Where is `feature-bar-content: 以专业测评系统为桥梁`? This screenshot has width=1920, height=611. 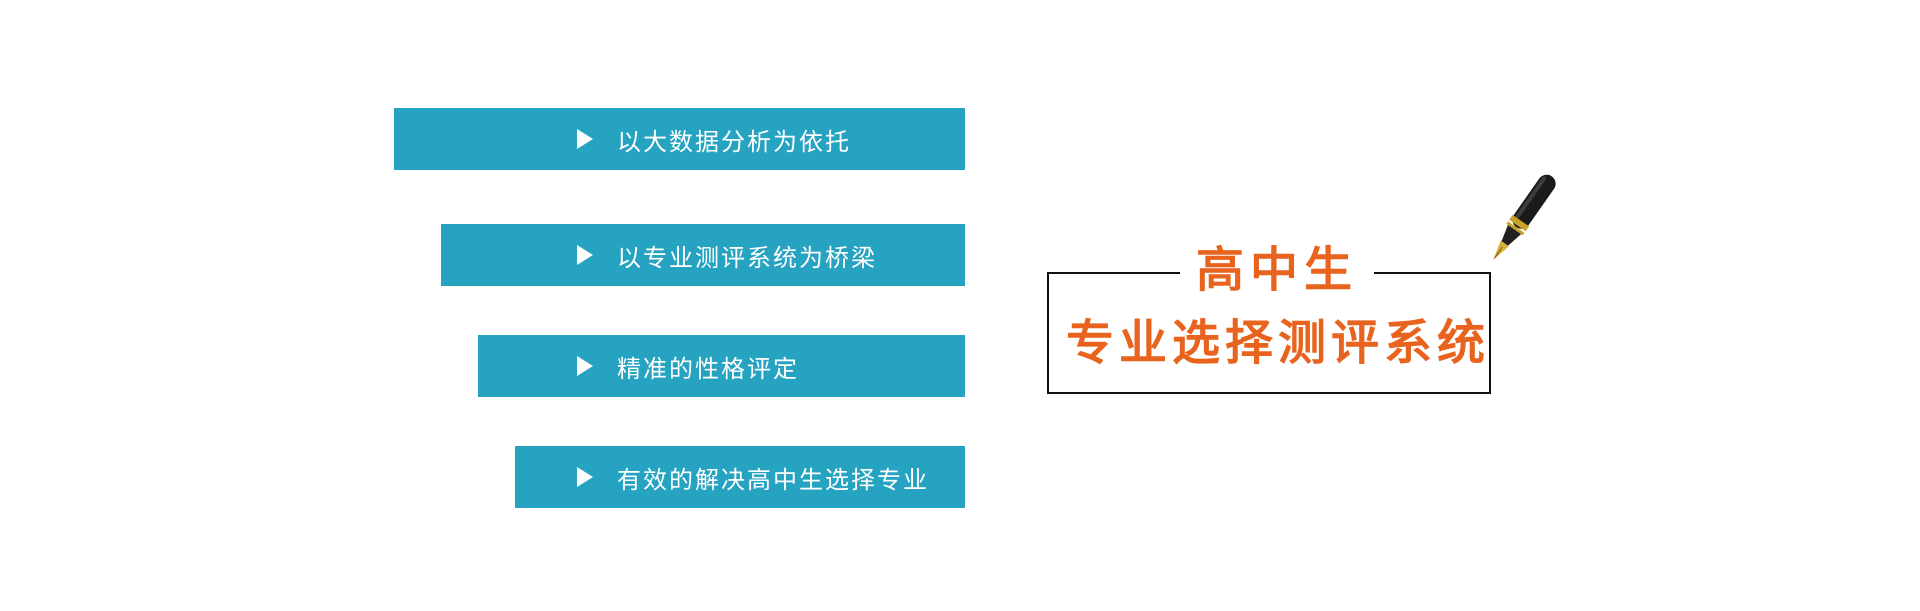 feature-bar-content: 以专业测评系统为桥梁 is located at coordinates (727, 255).